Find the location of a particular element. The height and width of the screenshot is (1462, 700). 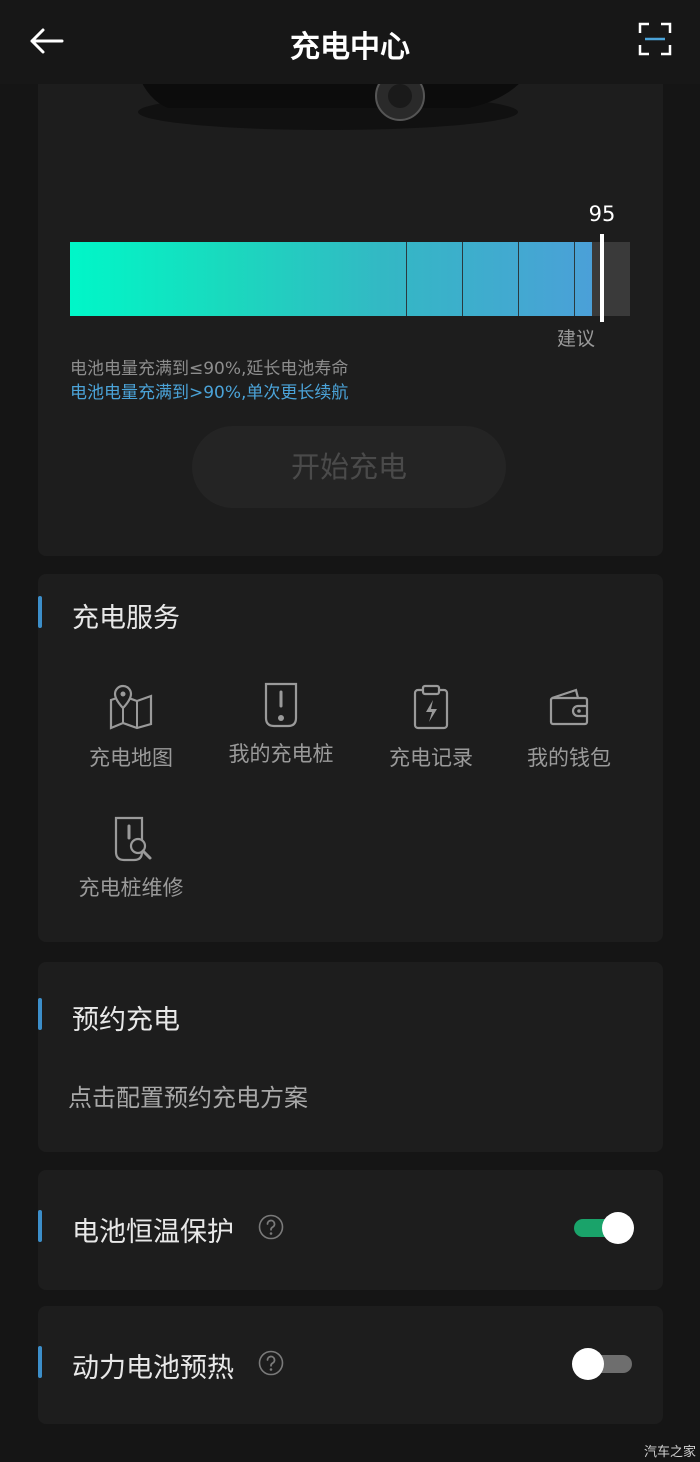

top-bar: 充电中心 is located at coordinates (350, 42).